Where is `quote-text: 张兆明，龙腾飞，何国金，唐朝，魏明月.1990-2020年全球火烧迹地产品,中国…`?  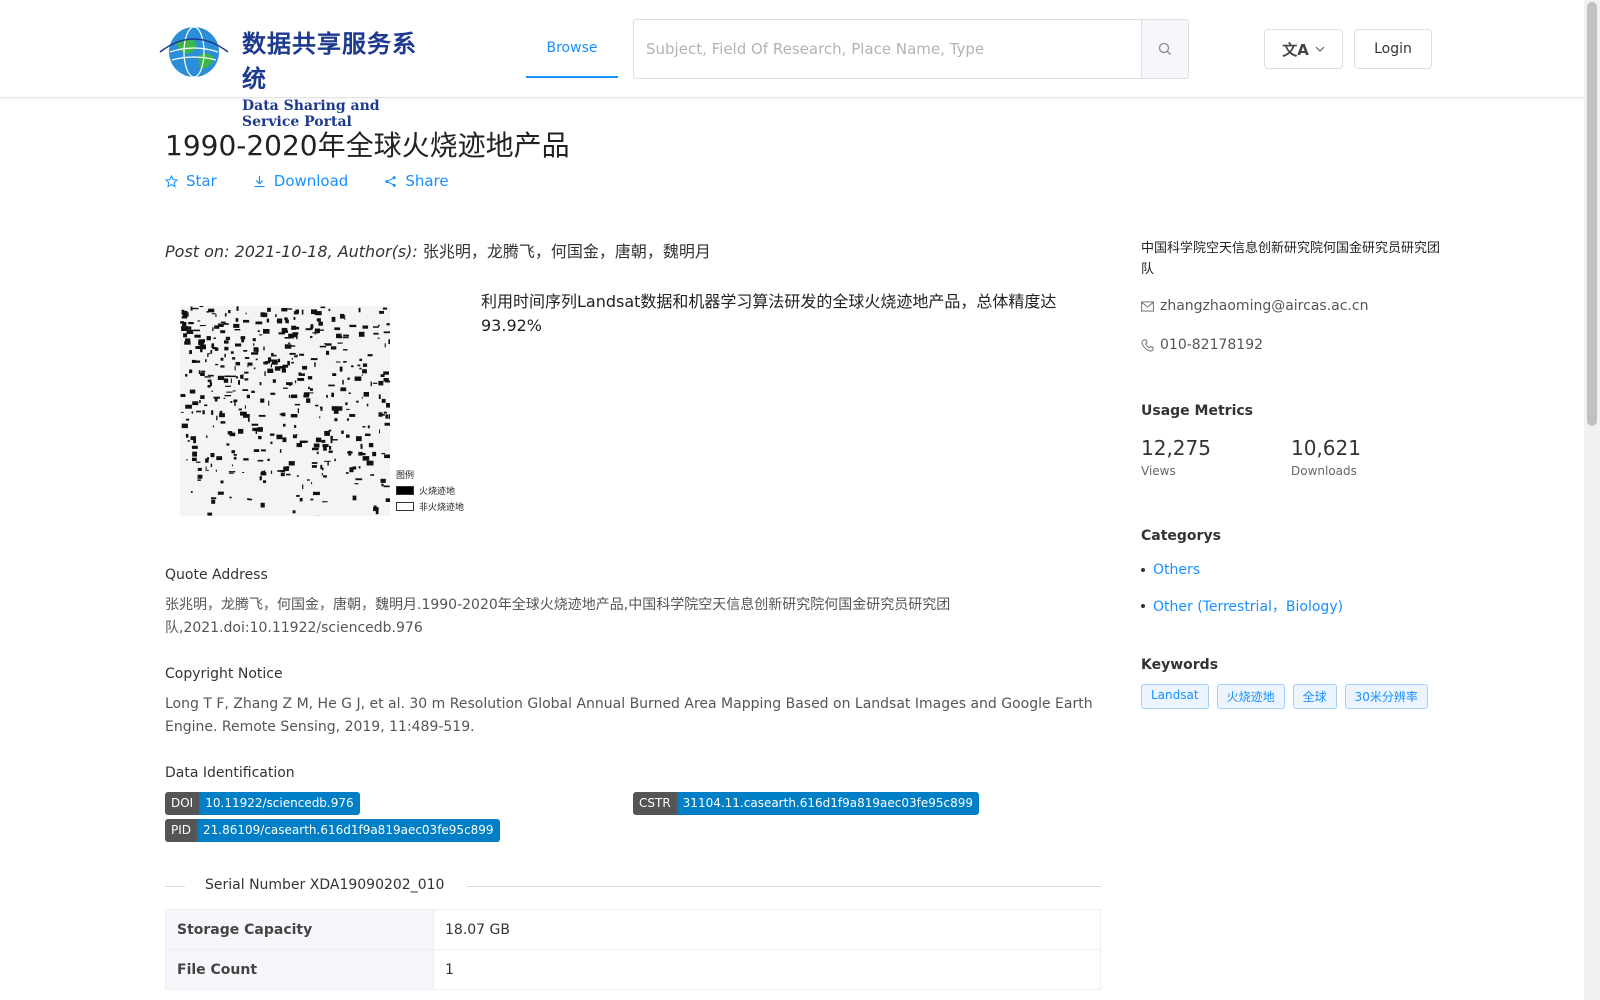
quote-text: 张兆明，龙腾飞，何国金，唐朝，魏明月.1990-2020年全球火烧迹地产品,中国… is located at coordinates (558, 616).